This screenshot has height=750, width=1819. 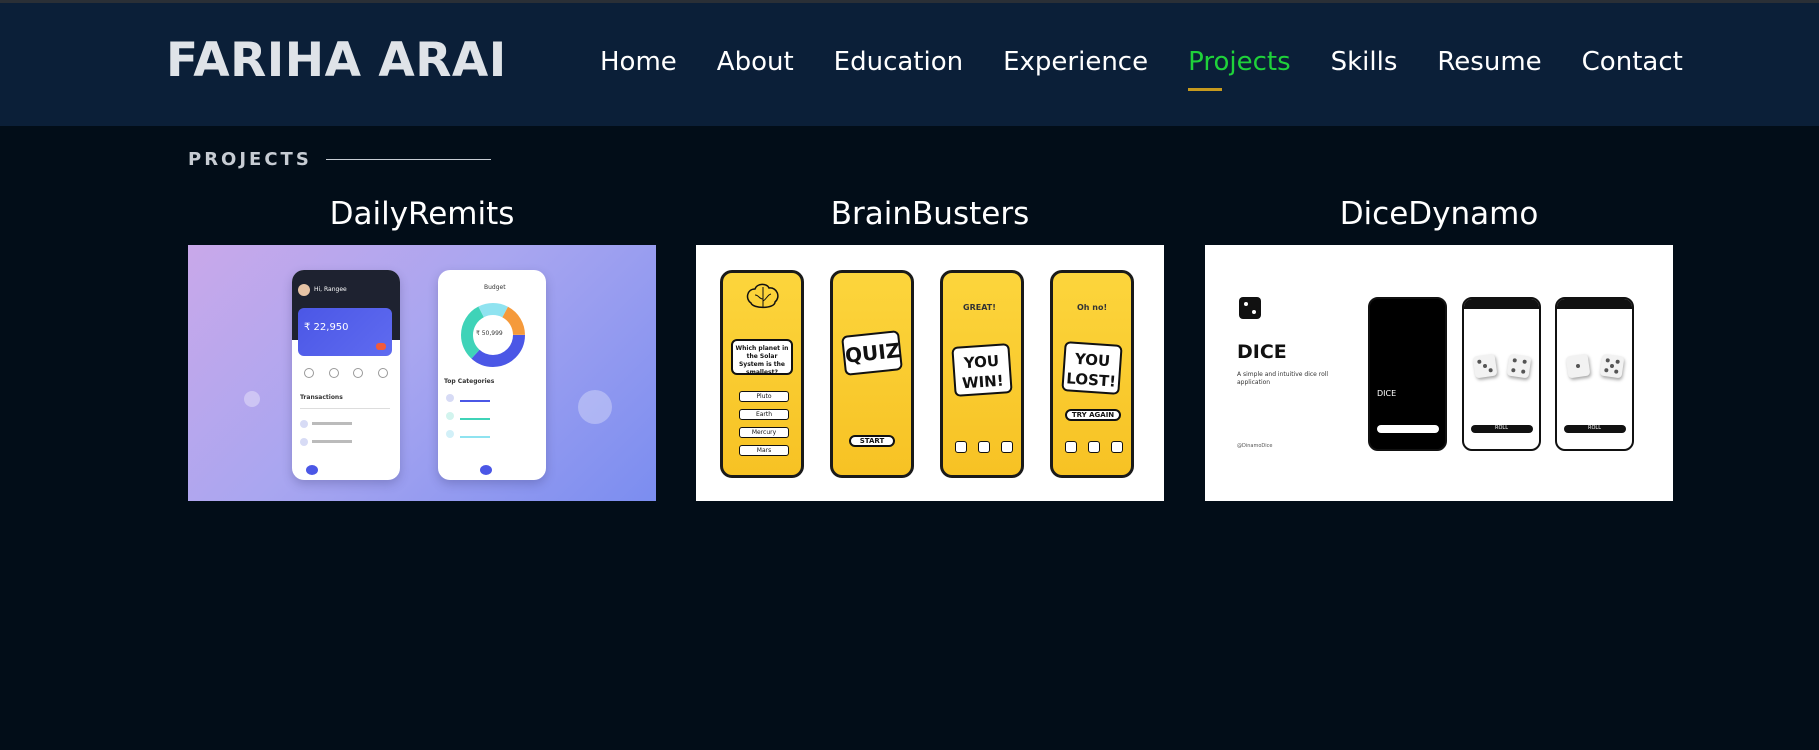 I want to click on home-tab-icon, so click(x=312, y=470).